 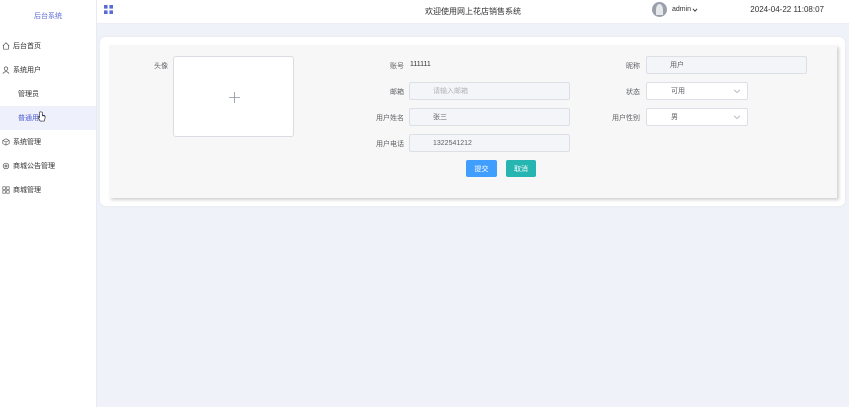 What do you see at coordinates (34, 166) in the screenshot?
I see `sidebar-item-label: 商城公告管理` at bounding box center [34, 166].